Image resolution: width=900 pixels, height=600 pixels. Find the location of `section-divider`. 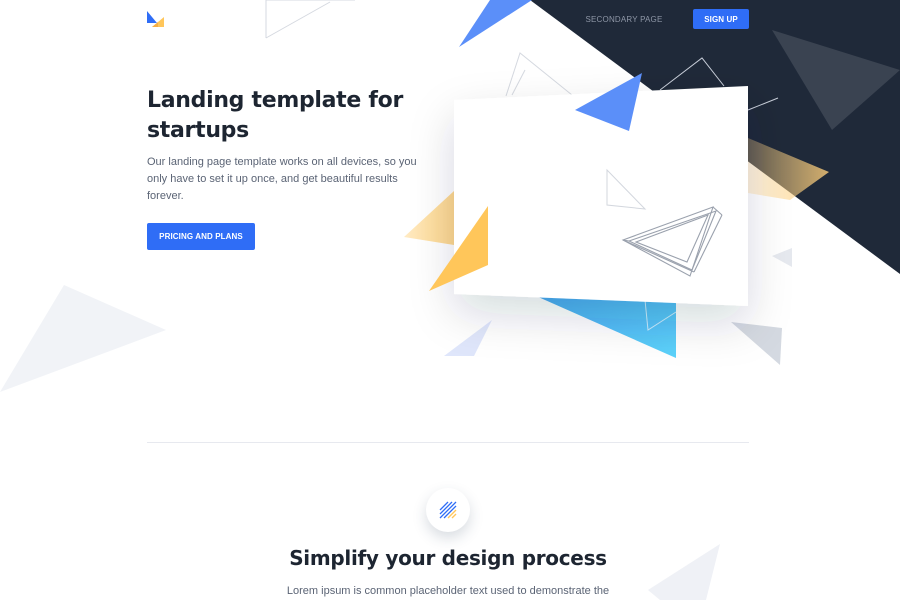

section-divider is located at coordinates (448, 442).